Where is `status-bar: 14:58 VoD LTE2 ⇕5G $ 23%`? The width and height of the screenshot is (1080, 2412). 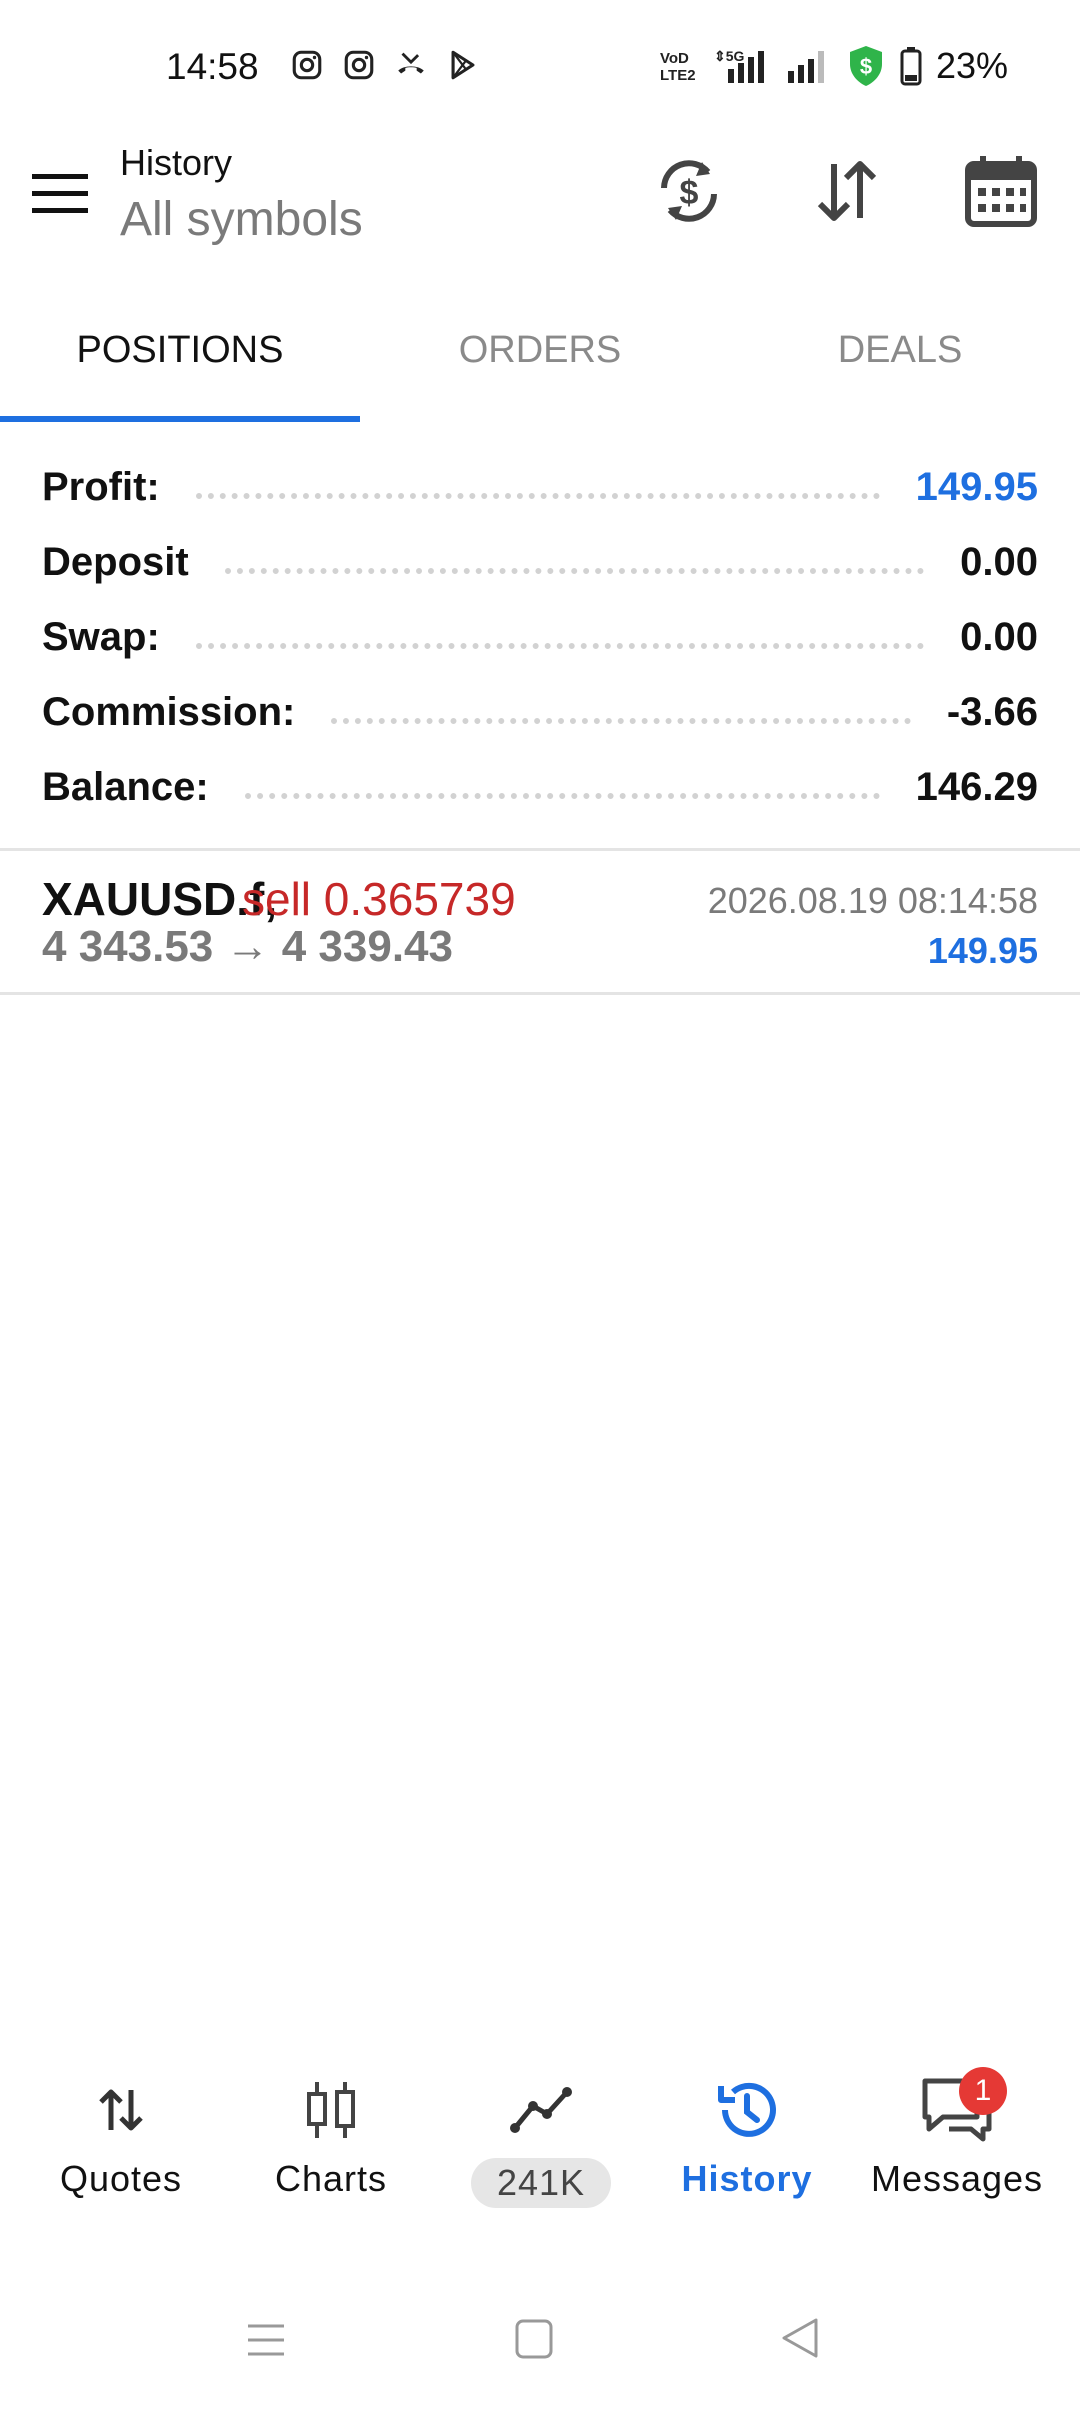 status-bar: 14:58 VoD LTE2 ⇕5G $ 23% is located at coordinates (540, 70).